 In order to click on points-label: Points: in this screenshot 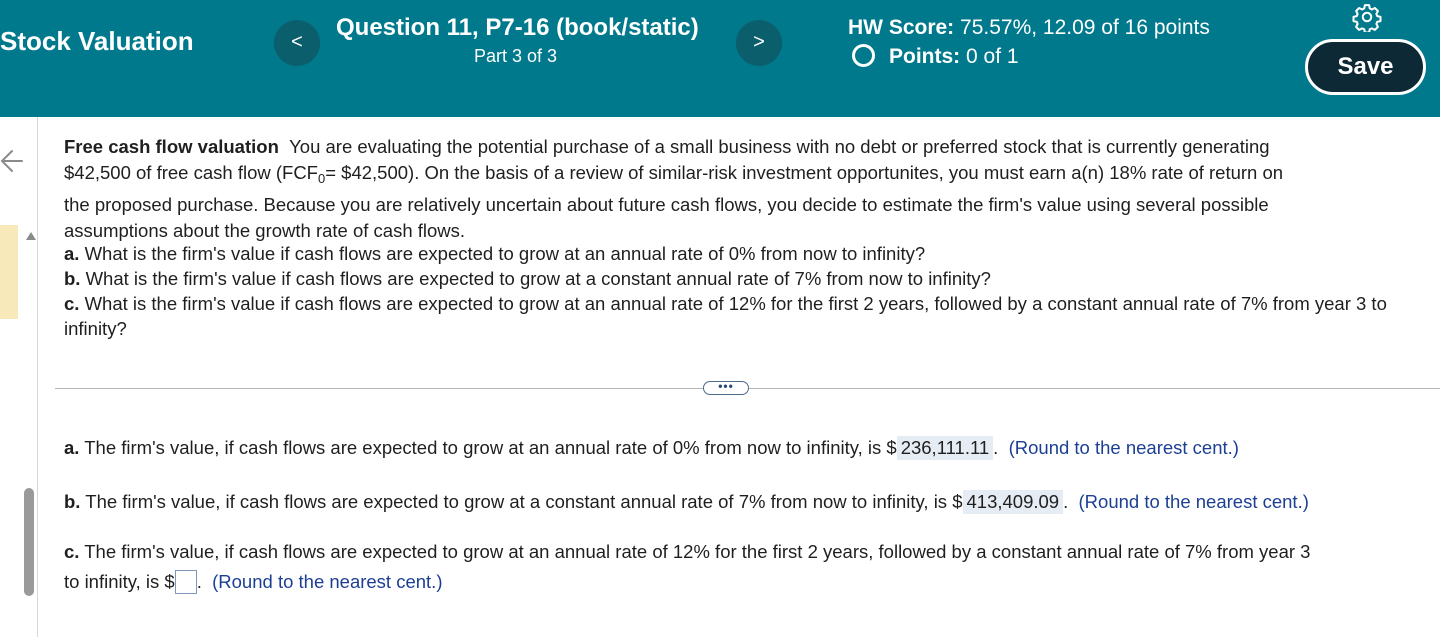, I will do `click(925, 56)`.